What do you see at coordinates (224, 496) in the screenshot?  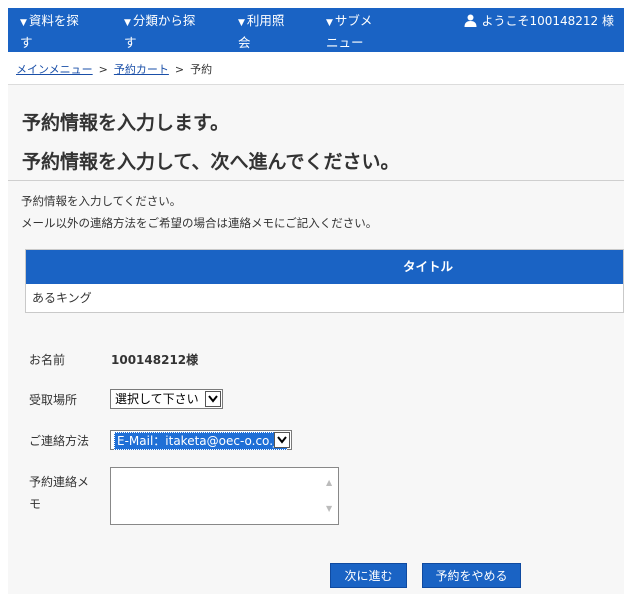 I see `memo-textarea: ▲ ▼` at bounding box center [224, 496].